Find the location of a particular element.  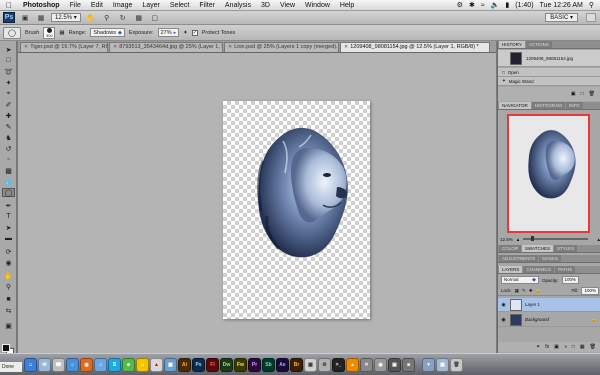

bluetooth-icon: ✱ is located at coordinates (472, 5).